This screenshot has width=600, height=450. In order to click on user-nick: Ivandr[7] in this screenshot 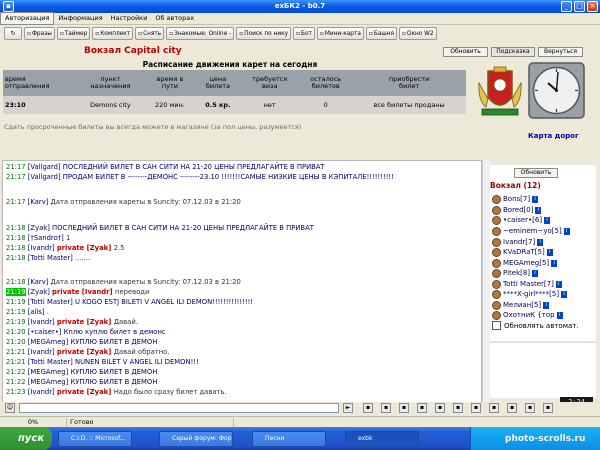, I will do `click(519, 242)`.